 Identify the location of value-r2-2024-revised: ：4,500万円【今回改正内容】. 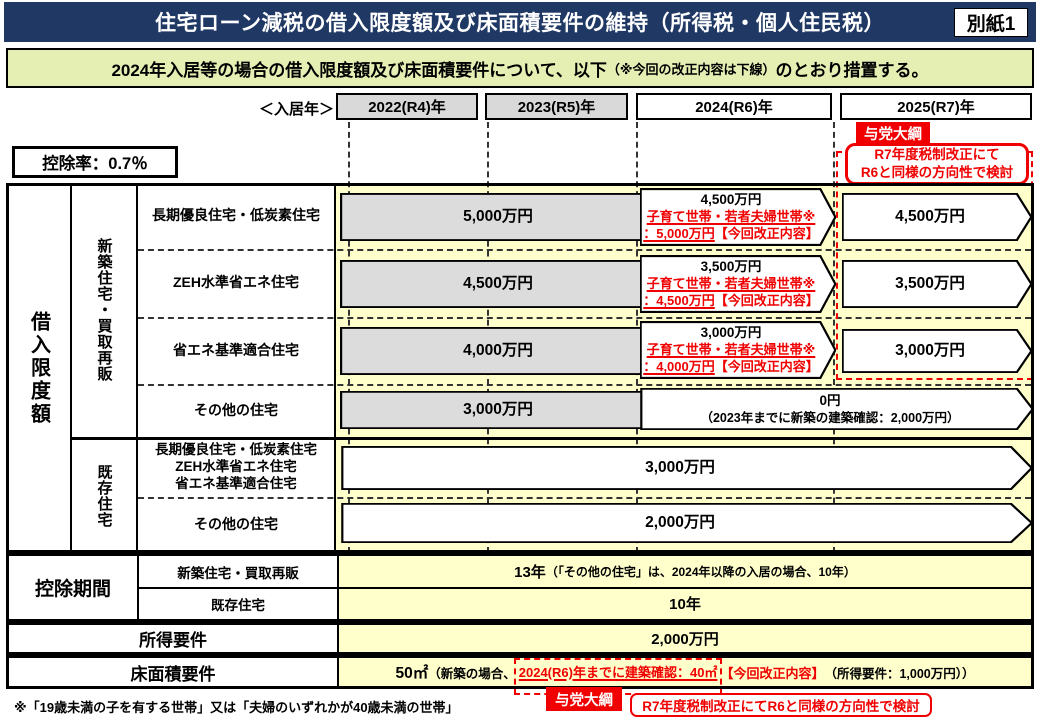
(731, 301).